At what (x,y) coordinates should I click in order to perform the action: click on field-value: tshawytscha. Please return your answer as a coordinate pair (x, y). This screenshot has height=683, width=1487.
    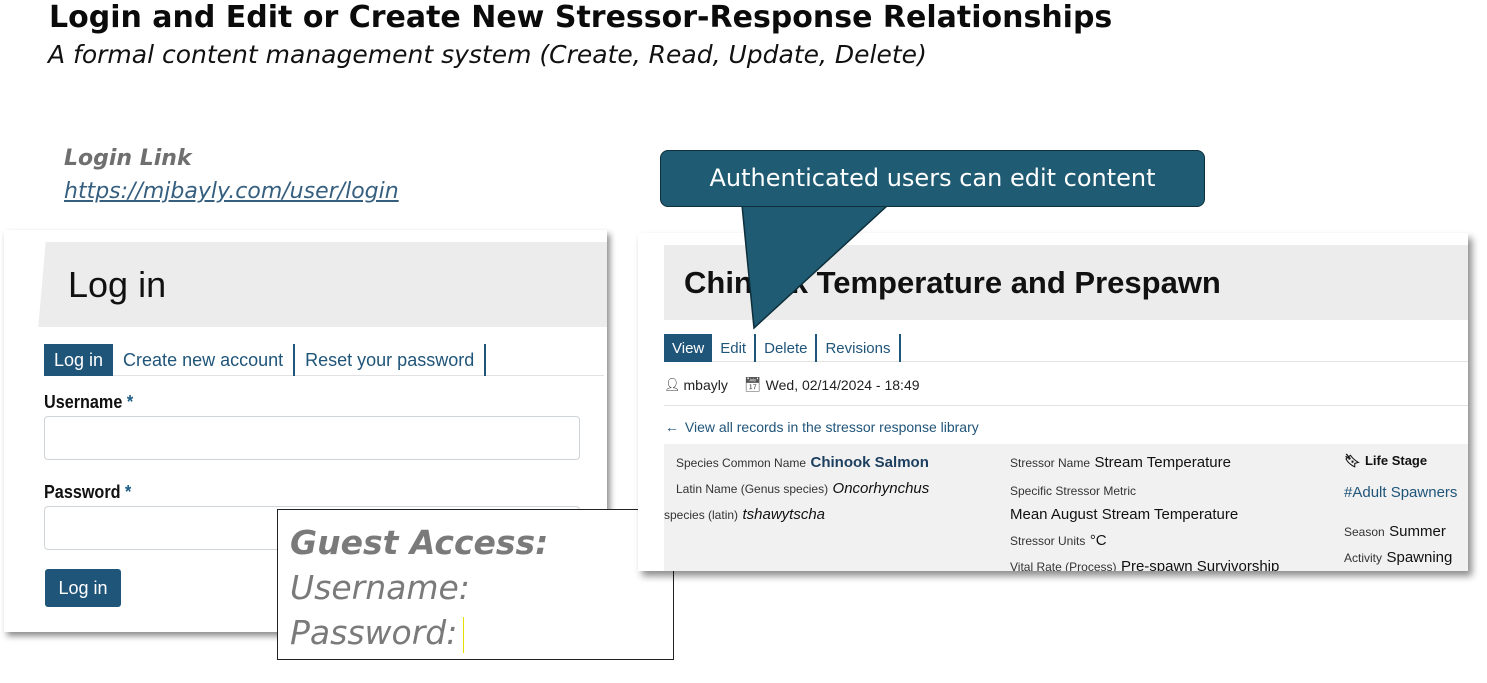
    Looking at the image, I should click on (784, 514).